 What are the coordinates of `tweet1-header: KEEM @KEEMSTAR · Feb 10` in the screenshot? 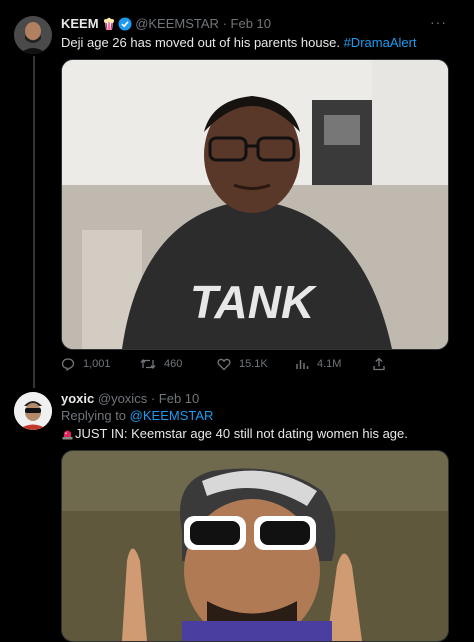 It's located at (166, 25).